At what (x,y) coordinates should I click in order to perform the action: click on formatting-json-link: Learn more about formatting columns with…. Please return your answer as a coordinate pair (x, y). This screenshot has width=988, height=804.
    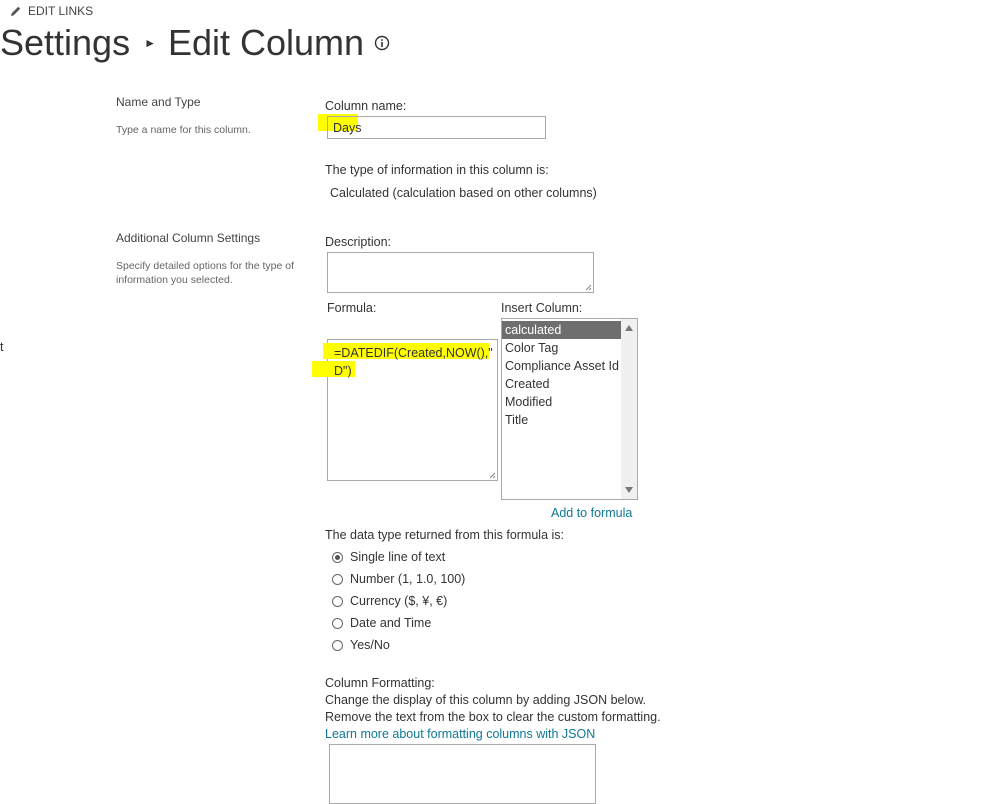
    Looking at the image, I should click on (460, 734).